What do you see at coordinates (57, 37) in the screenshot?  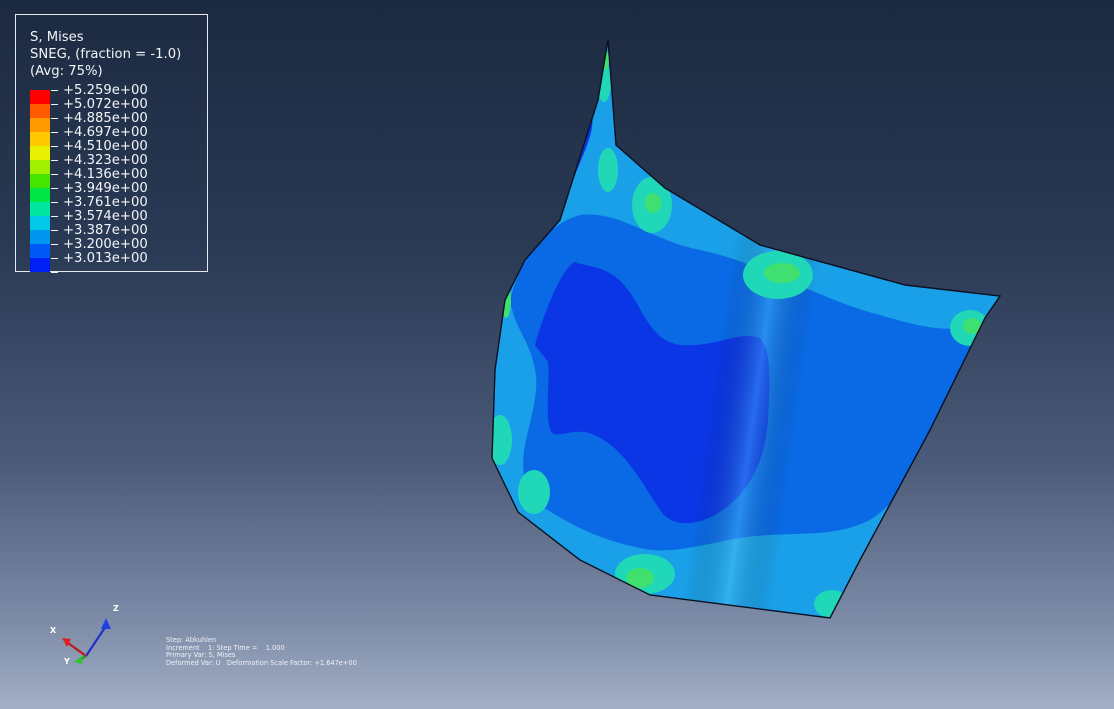 I see `legend-title-line: S, Mises` at bounding box center [57, 37].